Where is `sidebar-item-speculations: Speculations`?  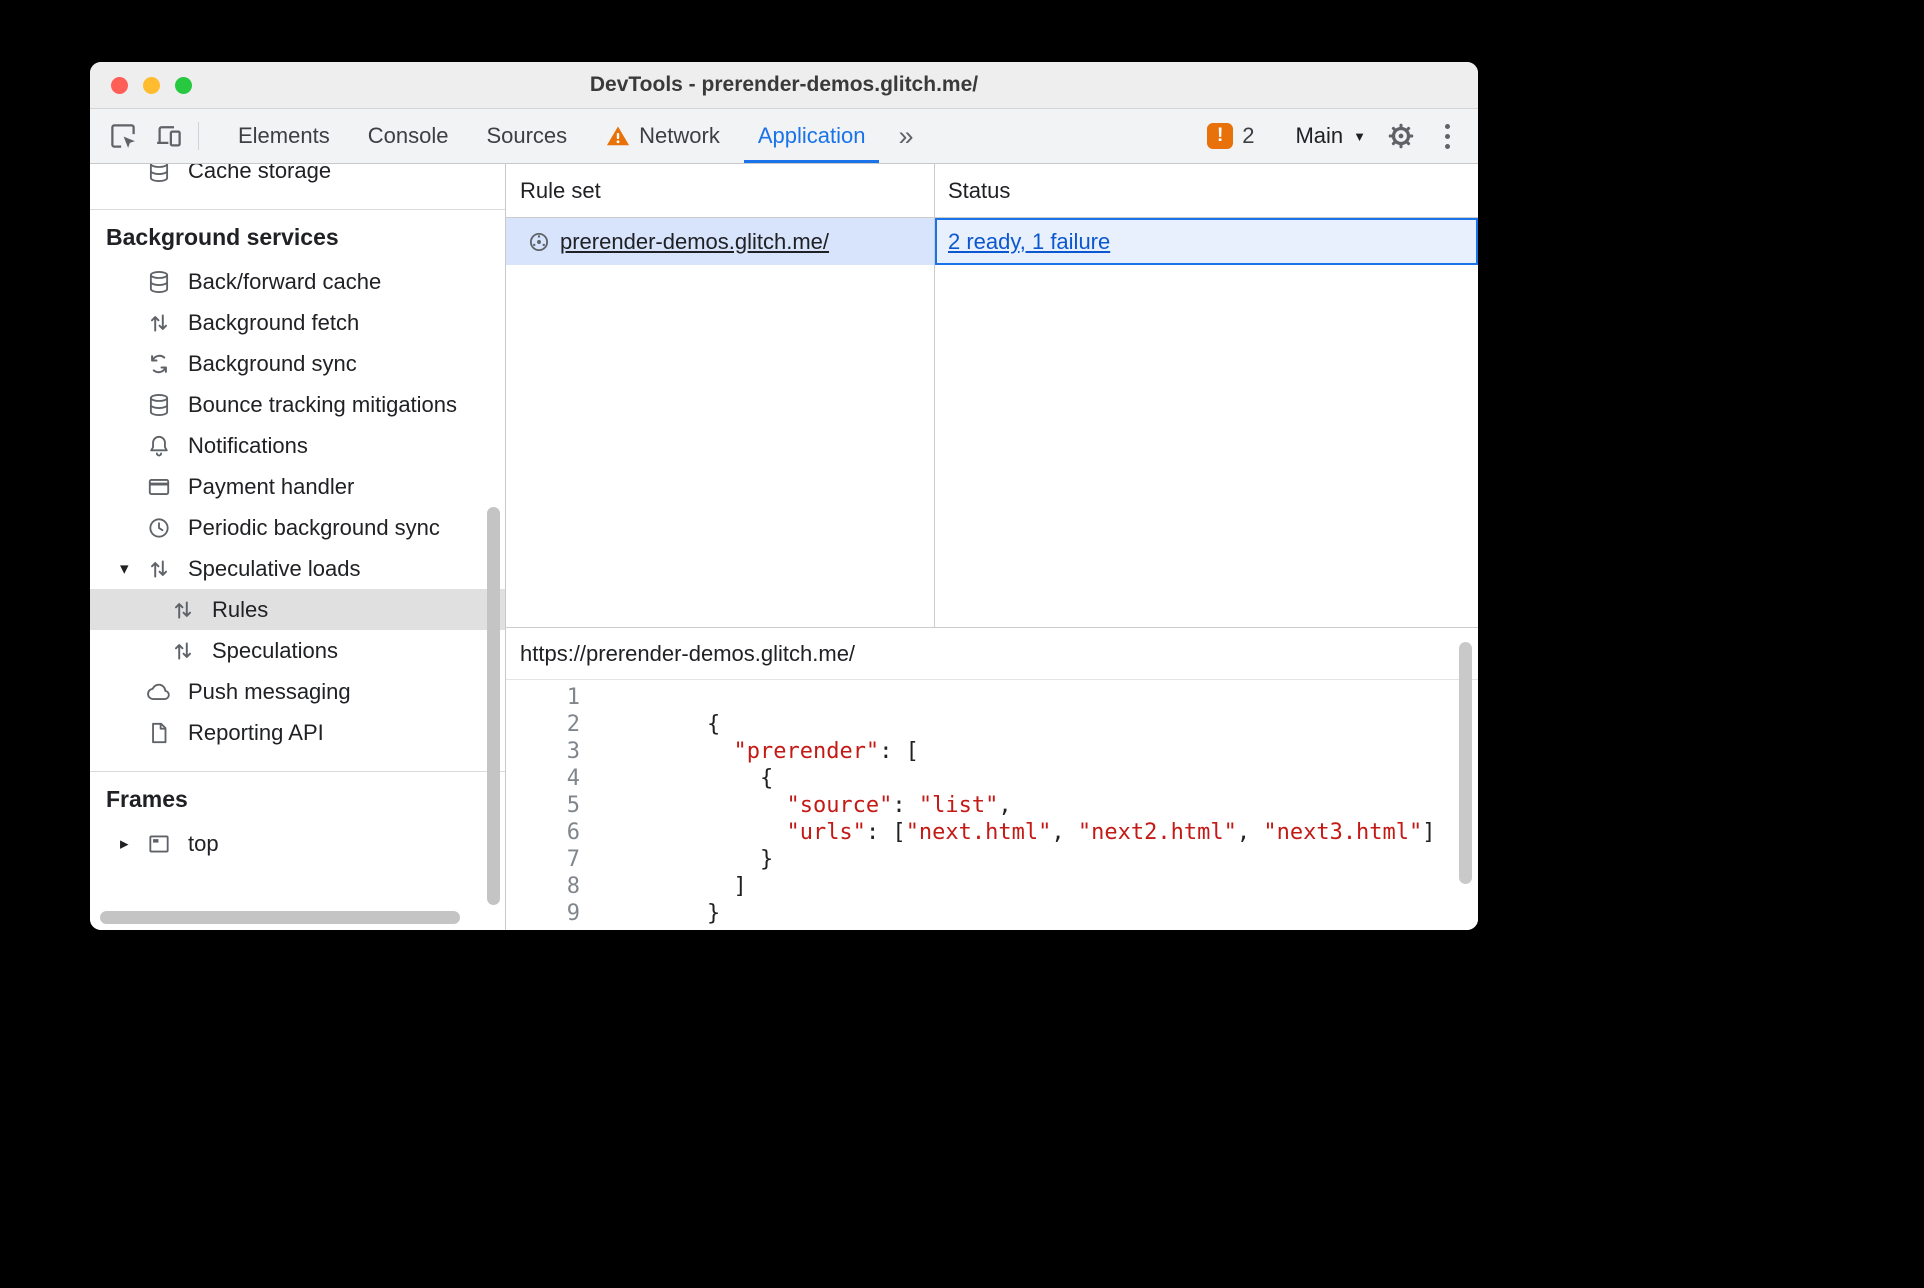
sidebar-item-speculations: Speculations is located at coordinates (297, 650).